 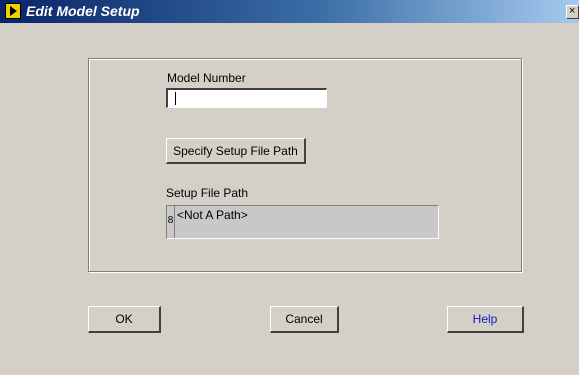 What do you see at coordinates (13, 11) in the screenshot?
I see `app-icon` at bounding box center [13, 11].